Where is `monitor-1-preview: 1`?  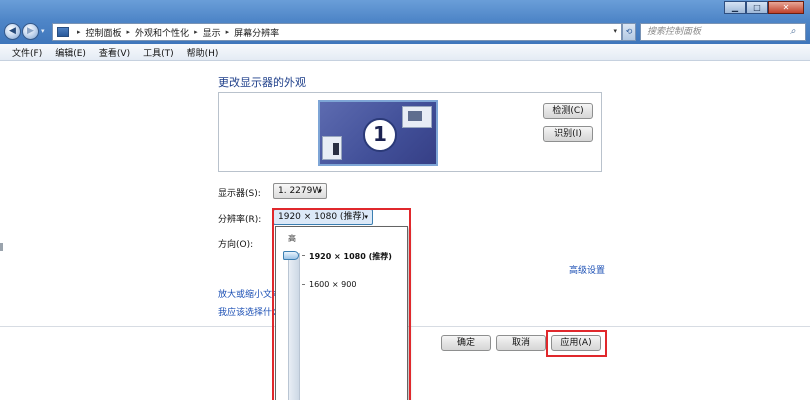
monitor-1-preview: 1 is located at coordinates (378, 133).